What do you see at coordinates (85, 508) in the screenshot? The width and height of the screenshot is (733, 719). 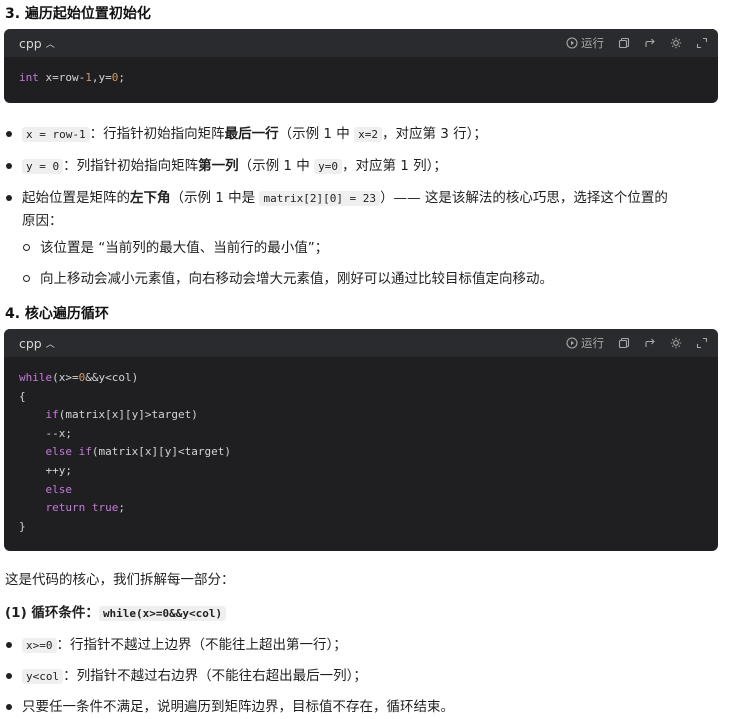 I see `code-line: return true;` at bounding box center [85, 508].